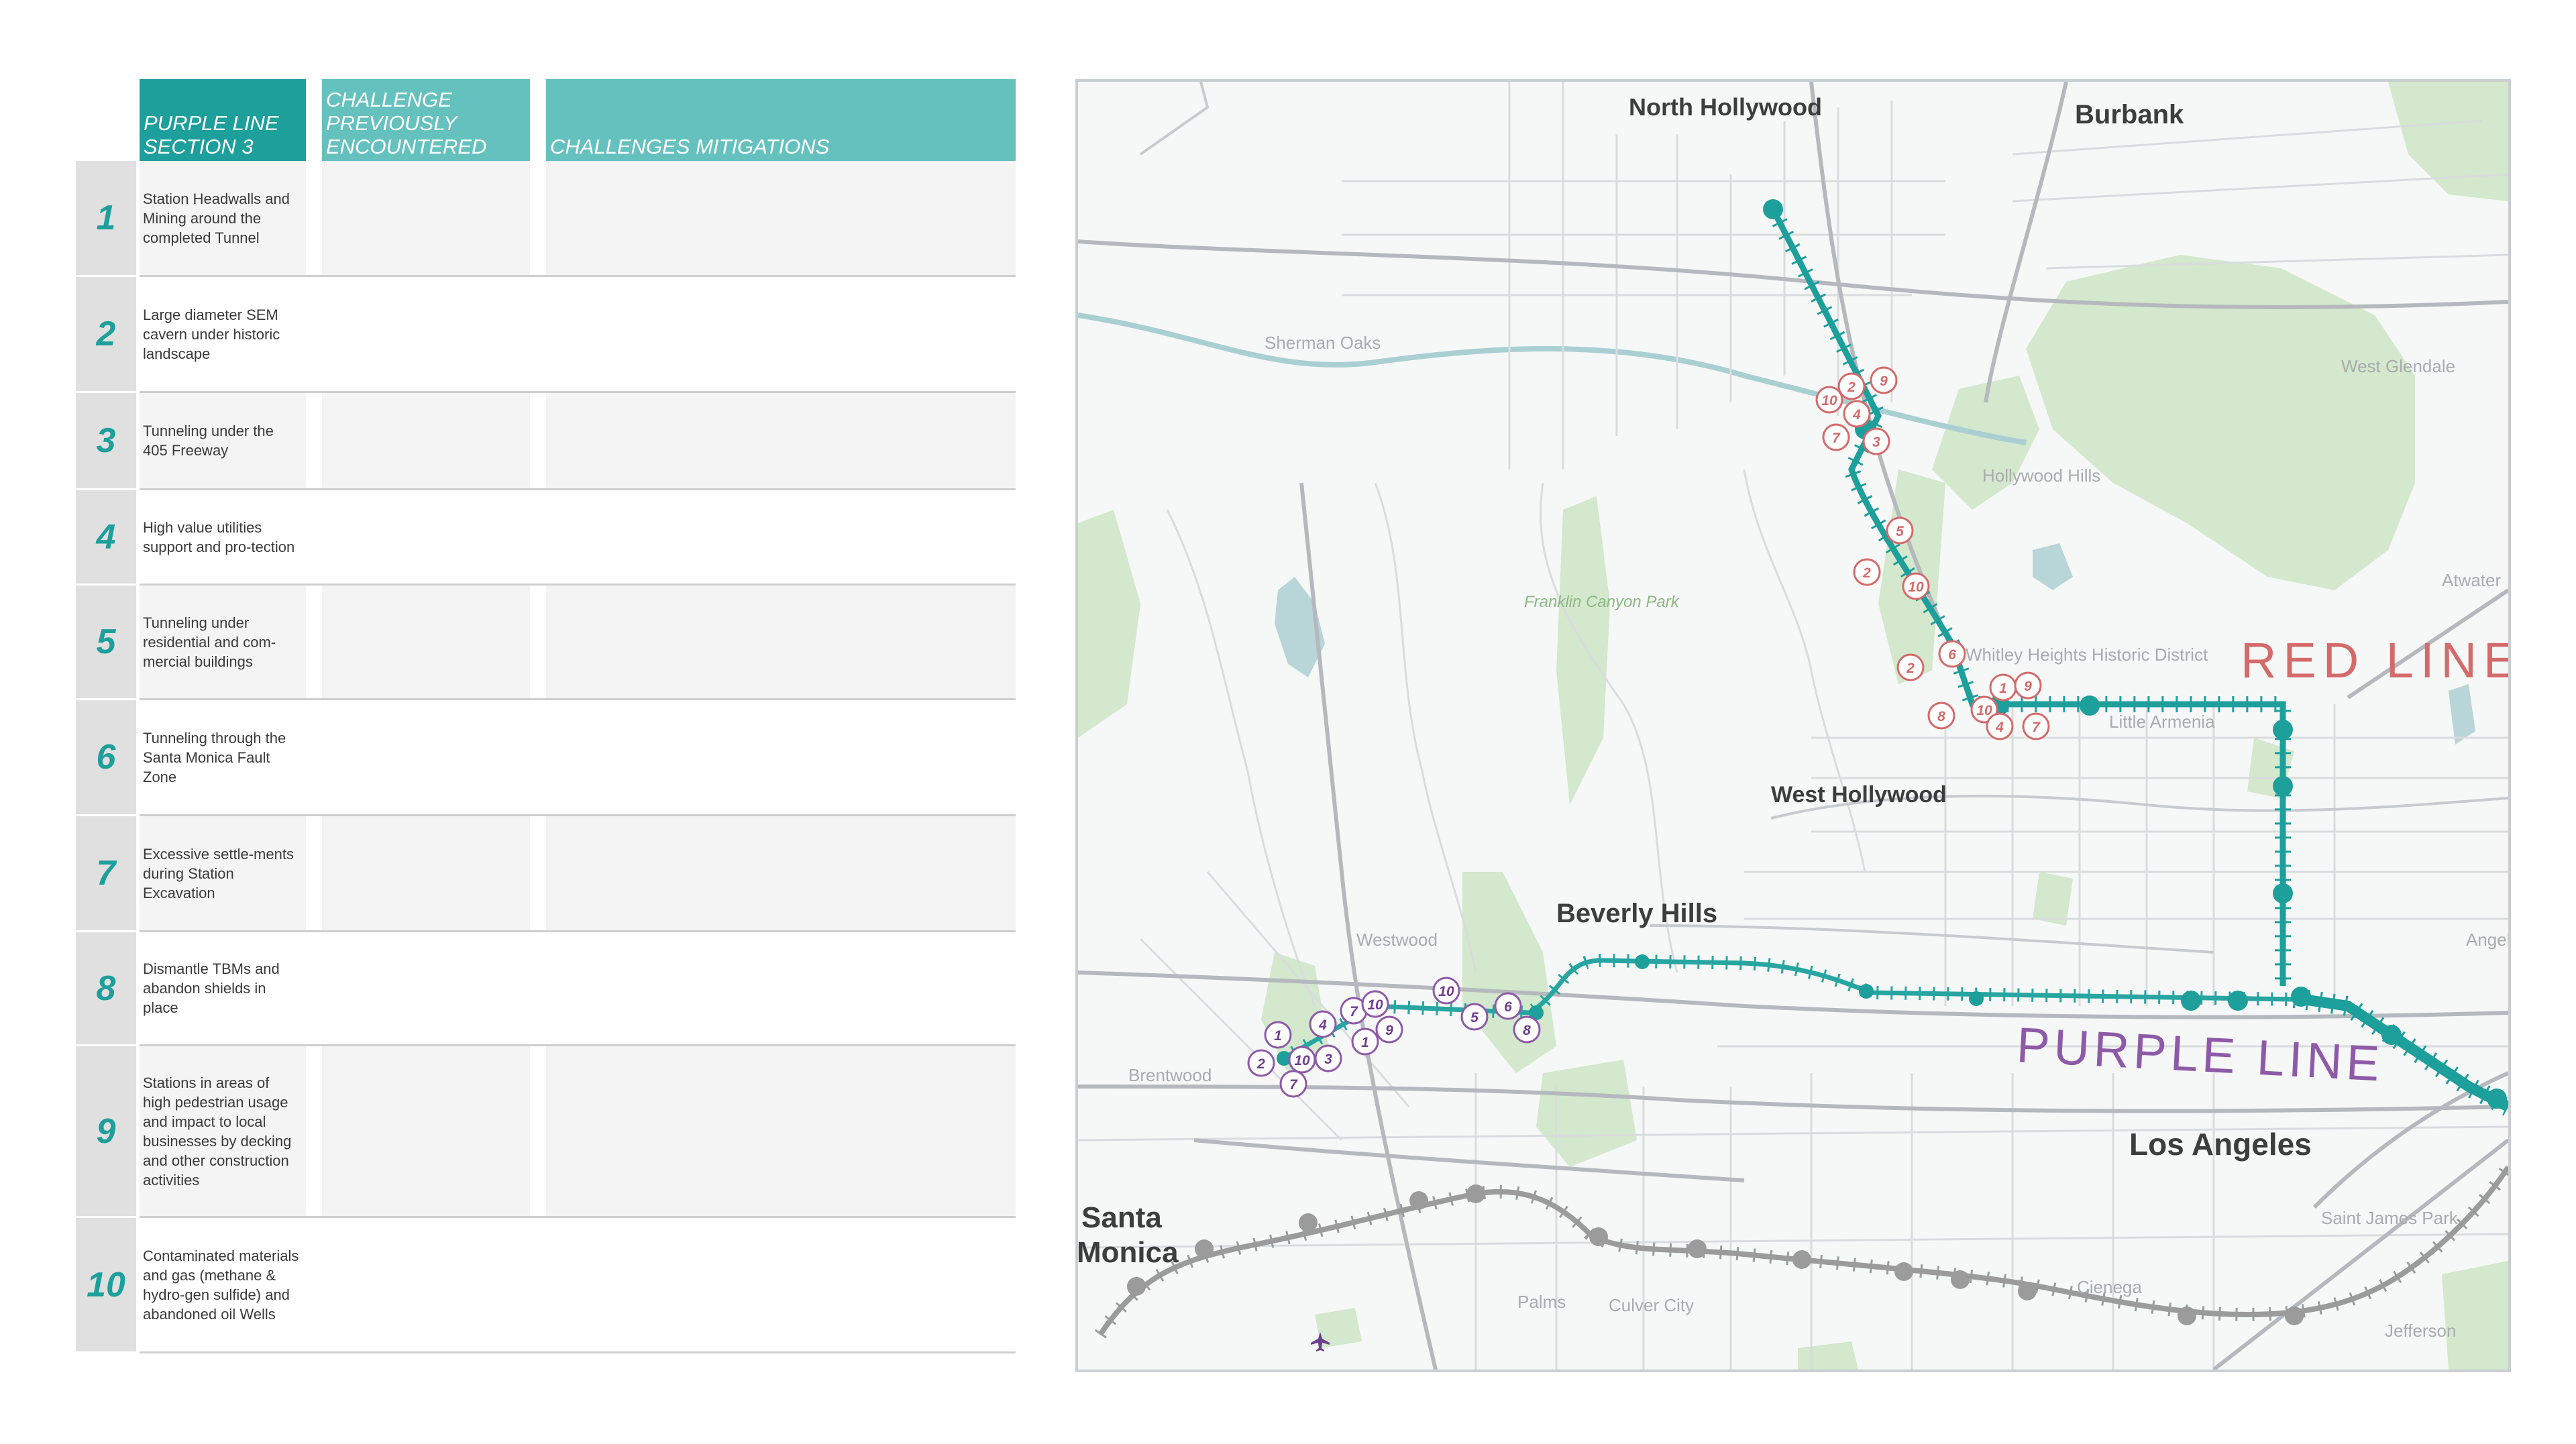 The image size is (2576, 1444). Describe the element at coordinates (2374, 660) in the screenshot. I see `label-red-line: RED LINE` at that location.